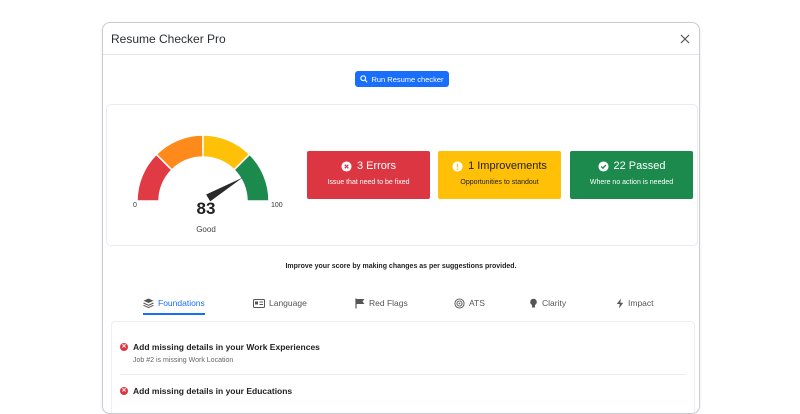  I want to click on tab-label: Language, so click(288, 303).